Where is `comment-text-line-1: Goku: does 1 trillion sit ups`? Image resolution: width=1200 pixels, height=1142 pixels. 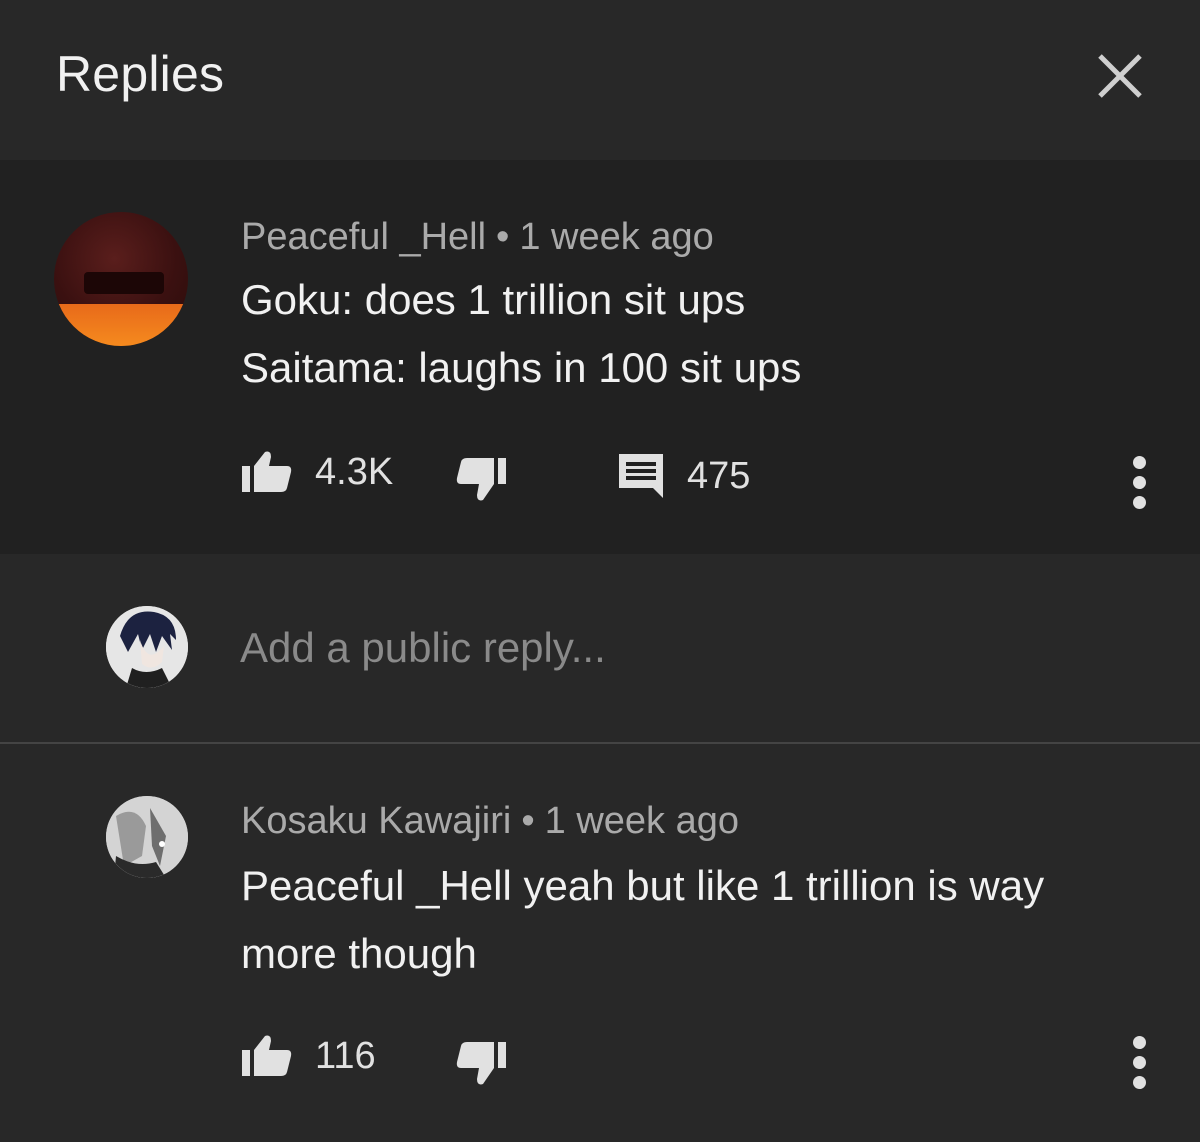 comment-text-line-1: Goku: does 1 trillion sit ups is located at coordinates (493, 299).